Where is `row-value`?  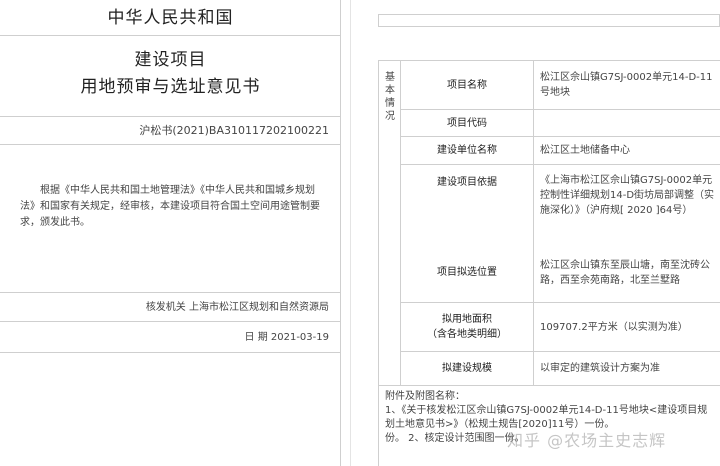
row-value is located at coordinates (627, 123).